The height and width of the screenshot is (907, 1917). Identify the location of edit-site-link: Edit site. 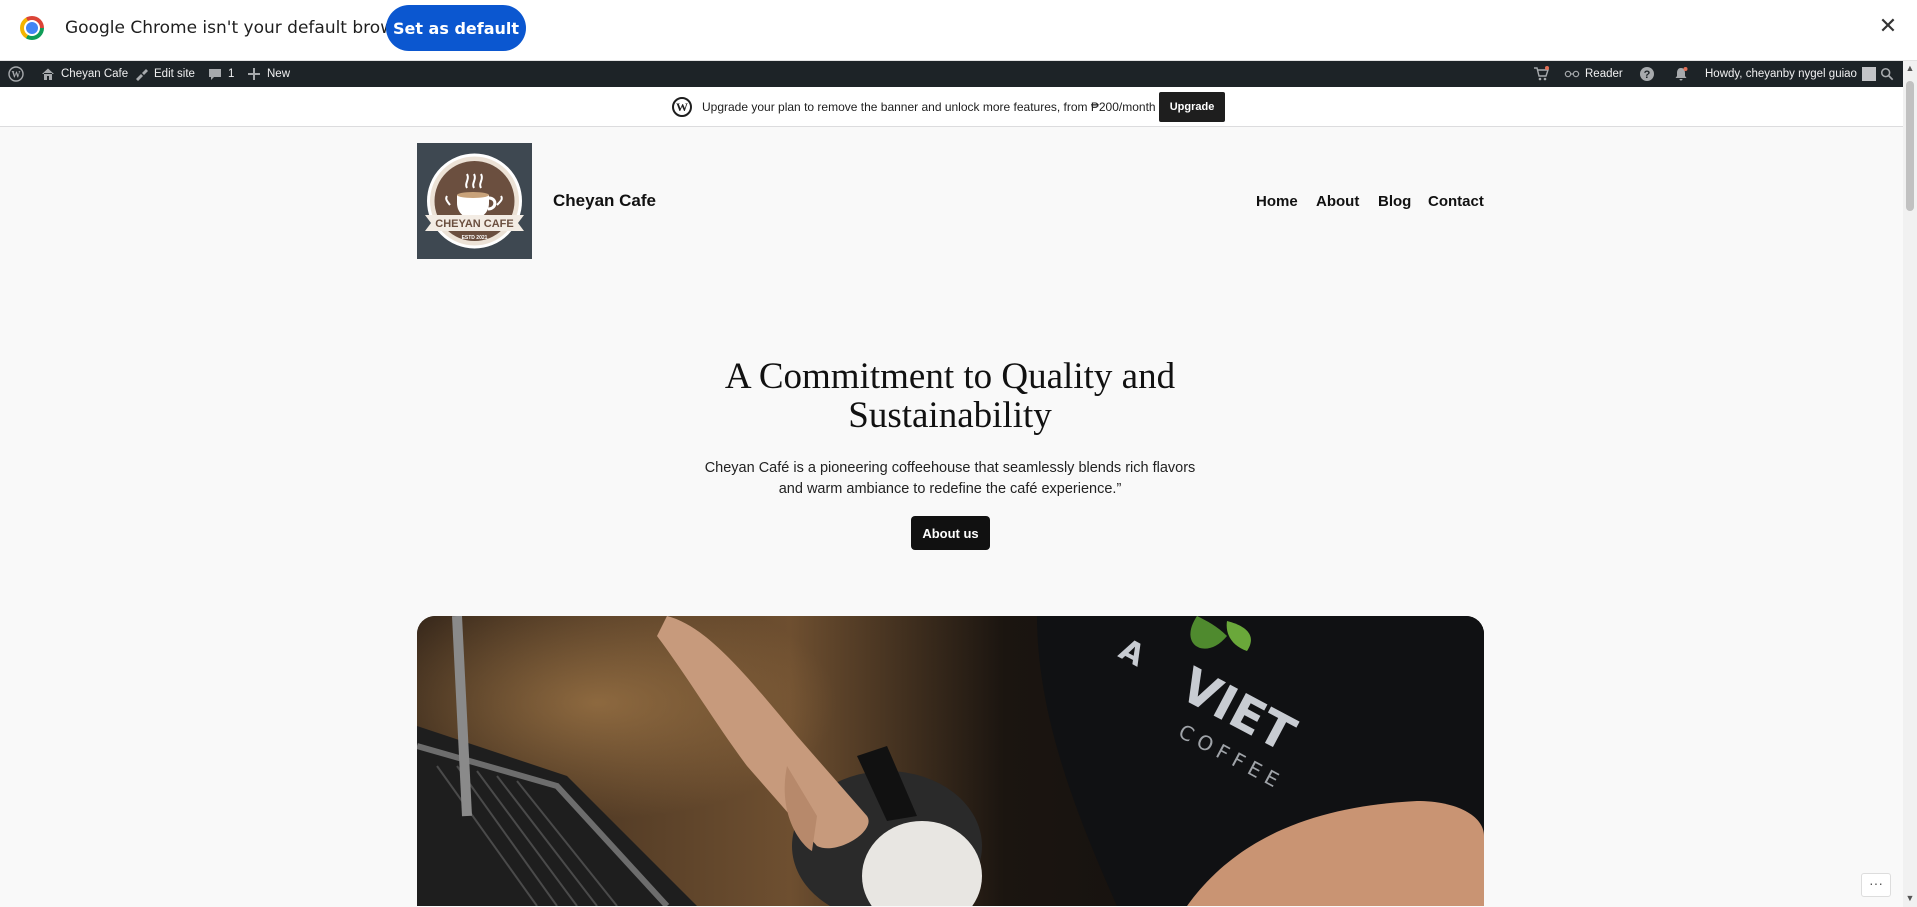
(164, 74).